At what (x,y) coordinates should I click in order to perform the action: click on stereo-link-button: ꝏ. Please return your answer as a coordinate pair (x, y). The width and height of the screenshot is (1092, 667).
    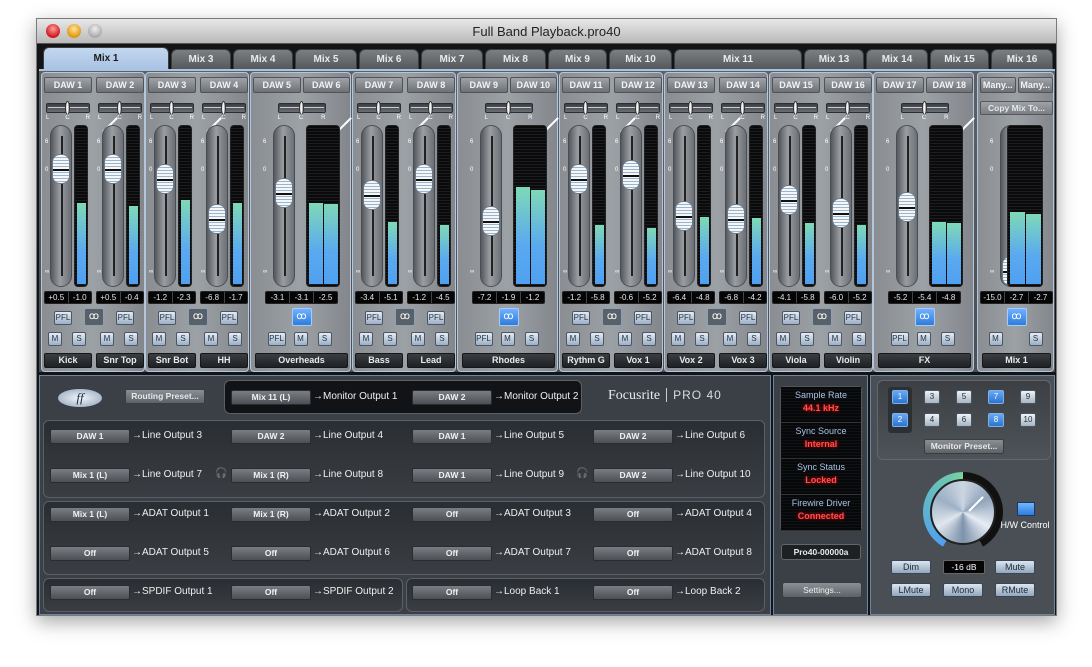
    Looking at the image, I should click on (508, 317).